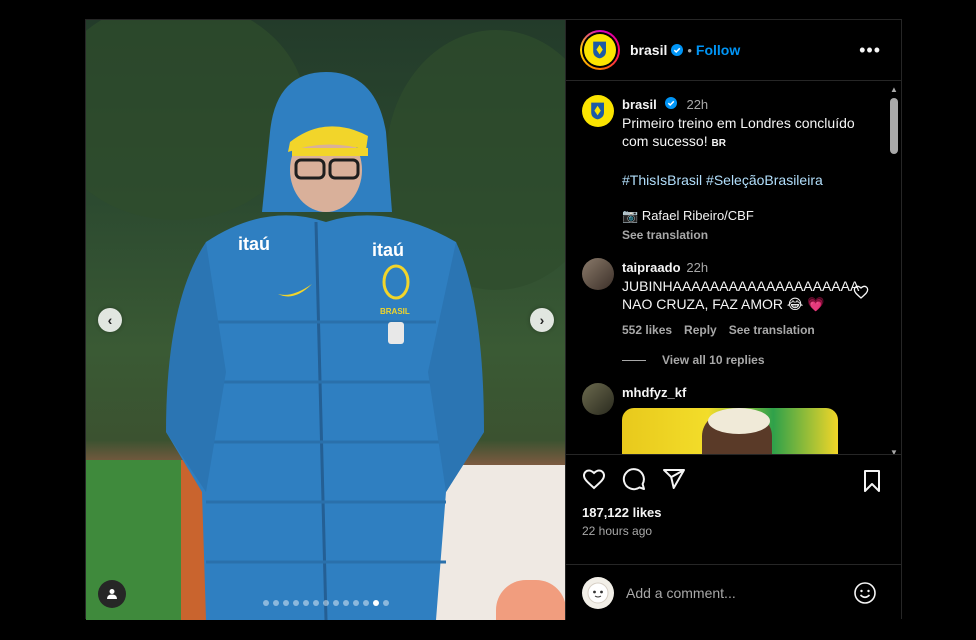 Image resolution: width=976 pixels, height=640 pixels. I want to click on camera-icon: 📷, so click(630, 215).